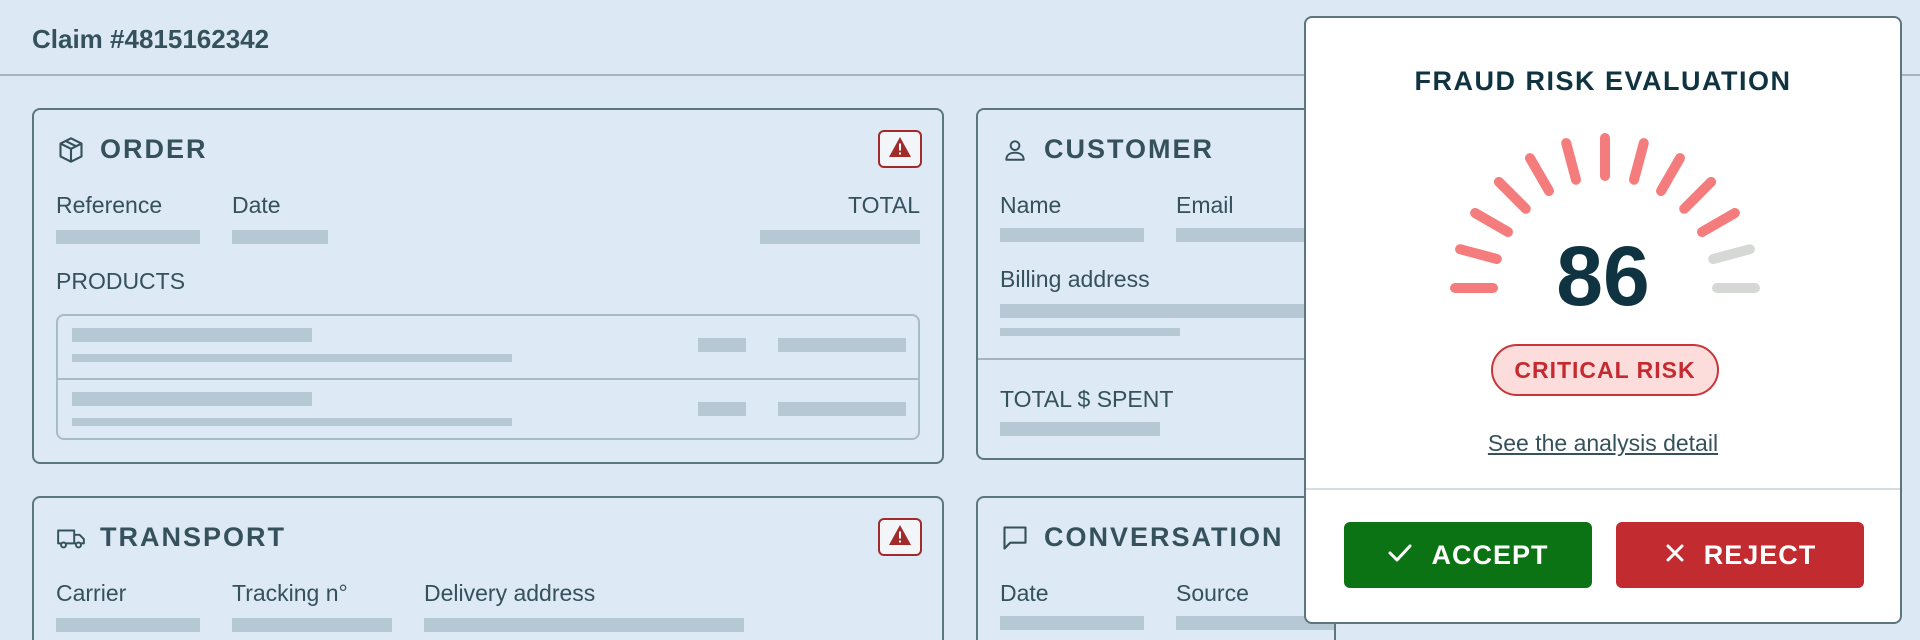 The height and width of the screenshot is (640, 1920). I want to click on transport-warning-button, so click(900, 537).